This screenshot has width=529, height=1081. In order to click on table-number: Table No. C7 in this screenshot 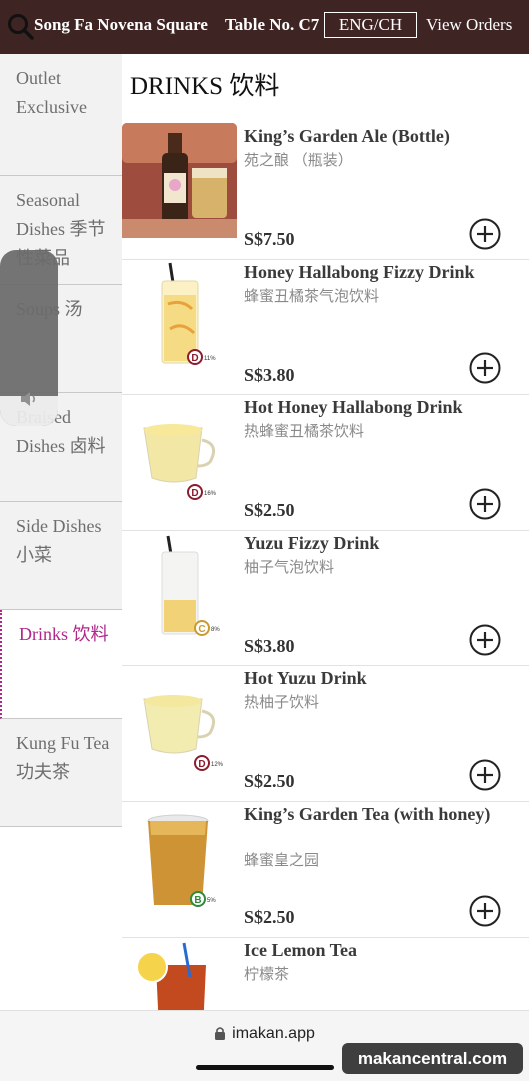, I will do `click(272, 24)`.